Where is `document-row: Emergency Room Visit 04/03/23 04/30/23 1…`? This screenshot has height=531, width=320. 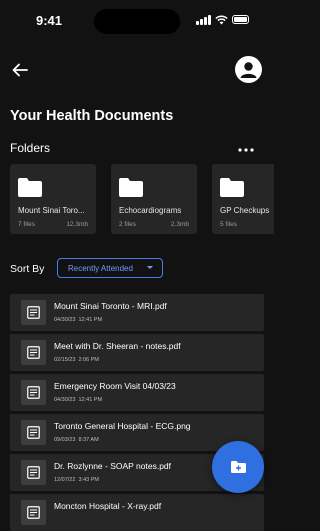 document-row: Emergency Room Visit 04/03/23 04/30/23 1… is located at coordinates (137, 392).